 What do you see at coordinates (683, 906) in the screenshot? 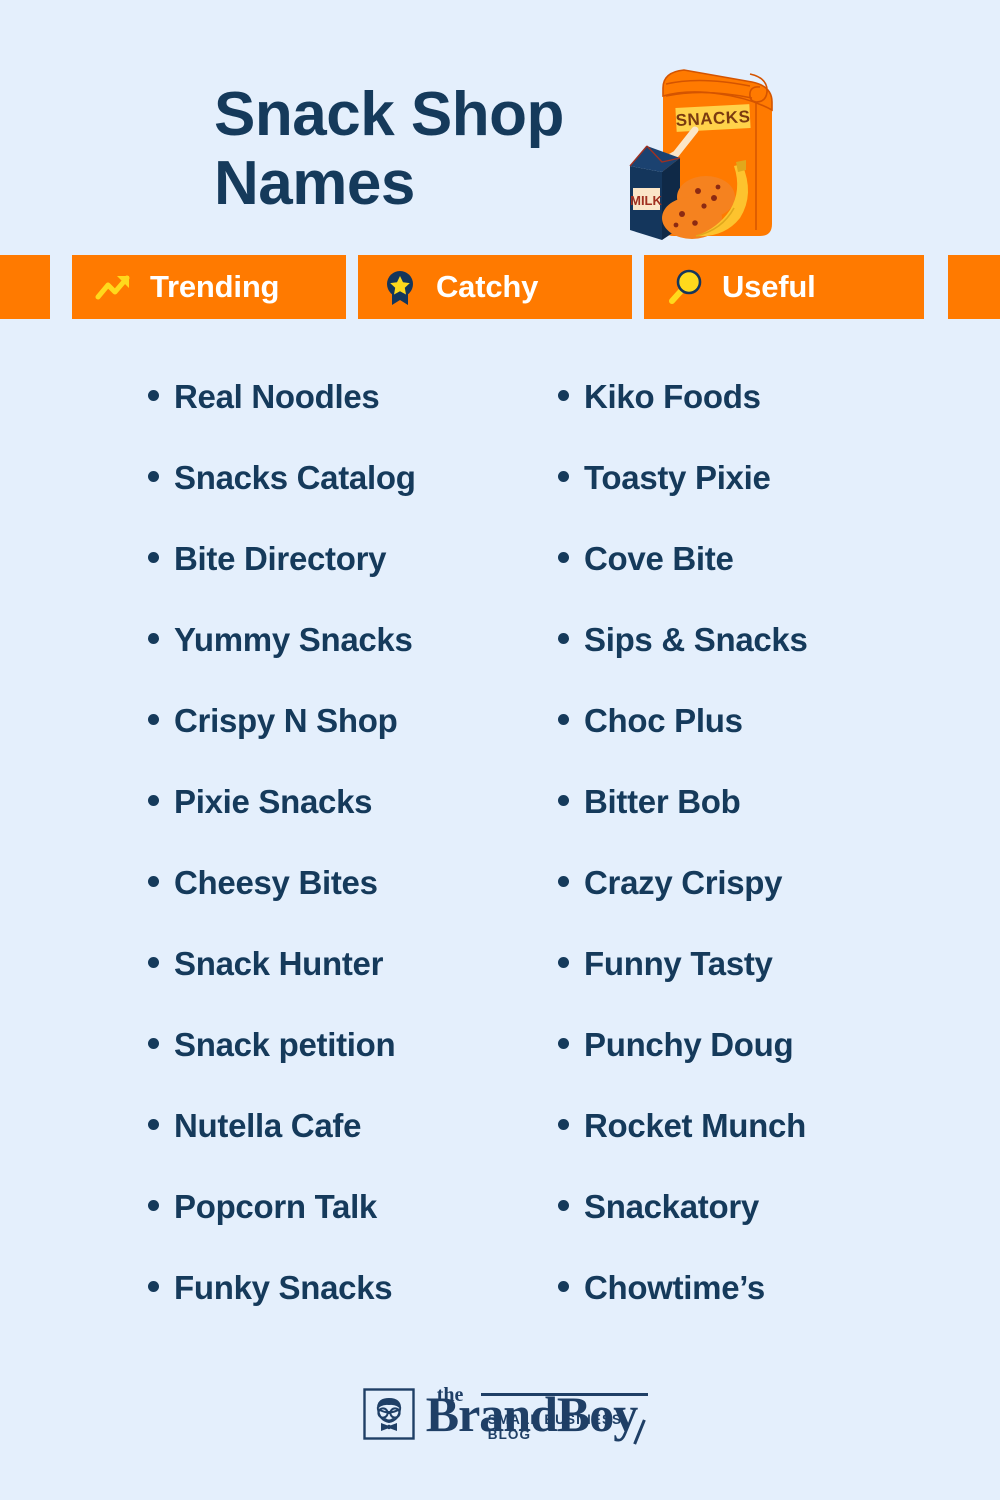
I see `list-item: Crazy Crispy` at bounding box center [683, 906].